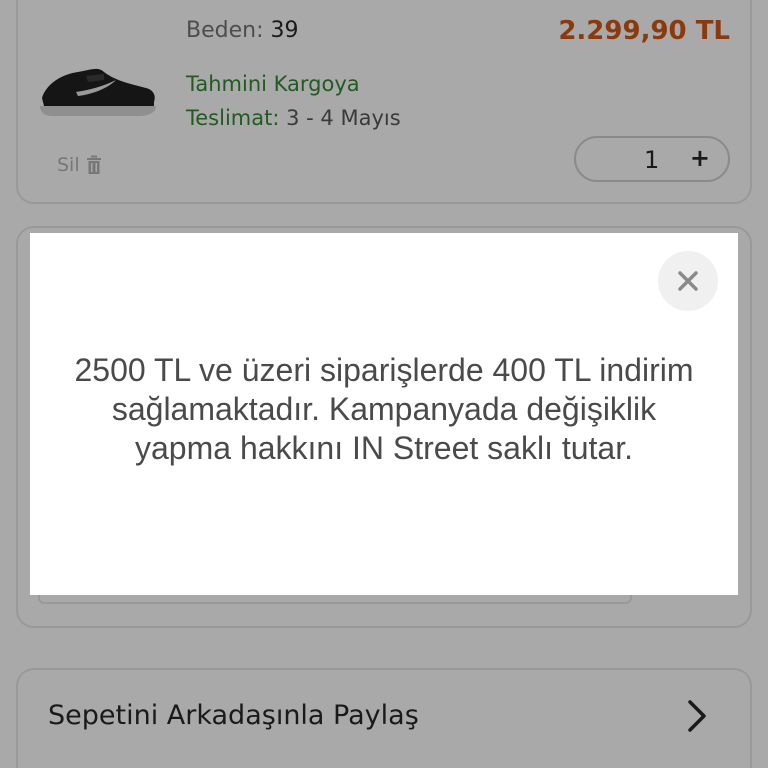  Describe the element at coordinates (233, 715) in the screenshot. I see `share-cart-label: Sepetini Arkadaşınla Paylaş` at that location.